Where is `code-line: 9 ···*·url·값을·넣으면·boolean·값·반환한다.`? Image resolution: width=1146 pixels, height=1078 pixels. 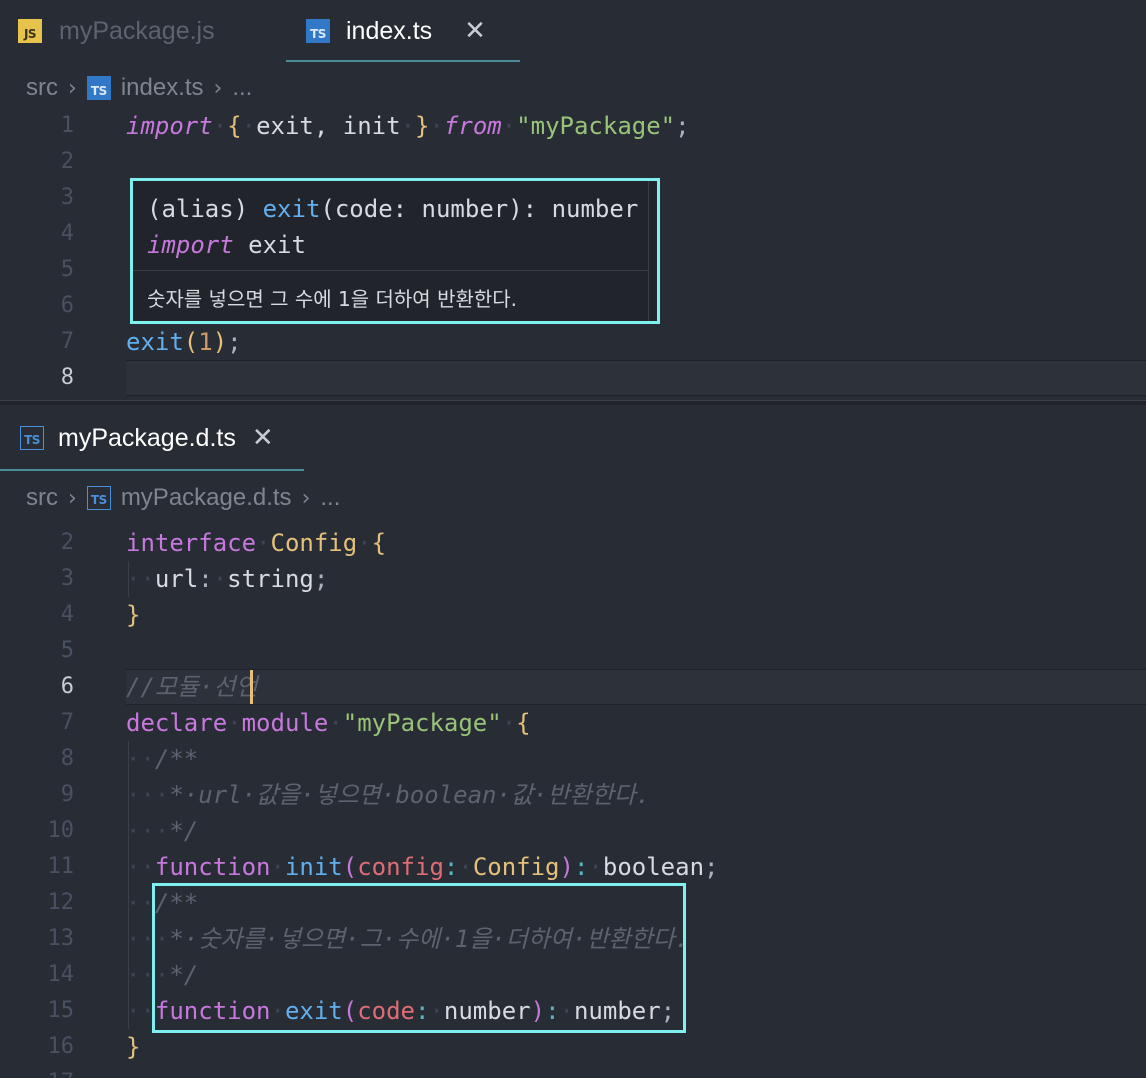 code-line: 9 ···*·url·값을·넣으면·boolean·값·반환한다. is located at coordinates (573, 795).